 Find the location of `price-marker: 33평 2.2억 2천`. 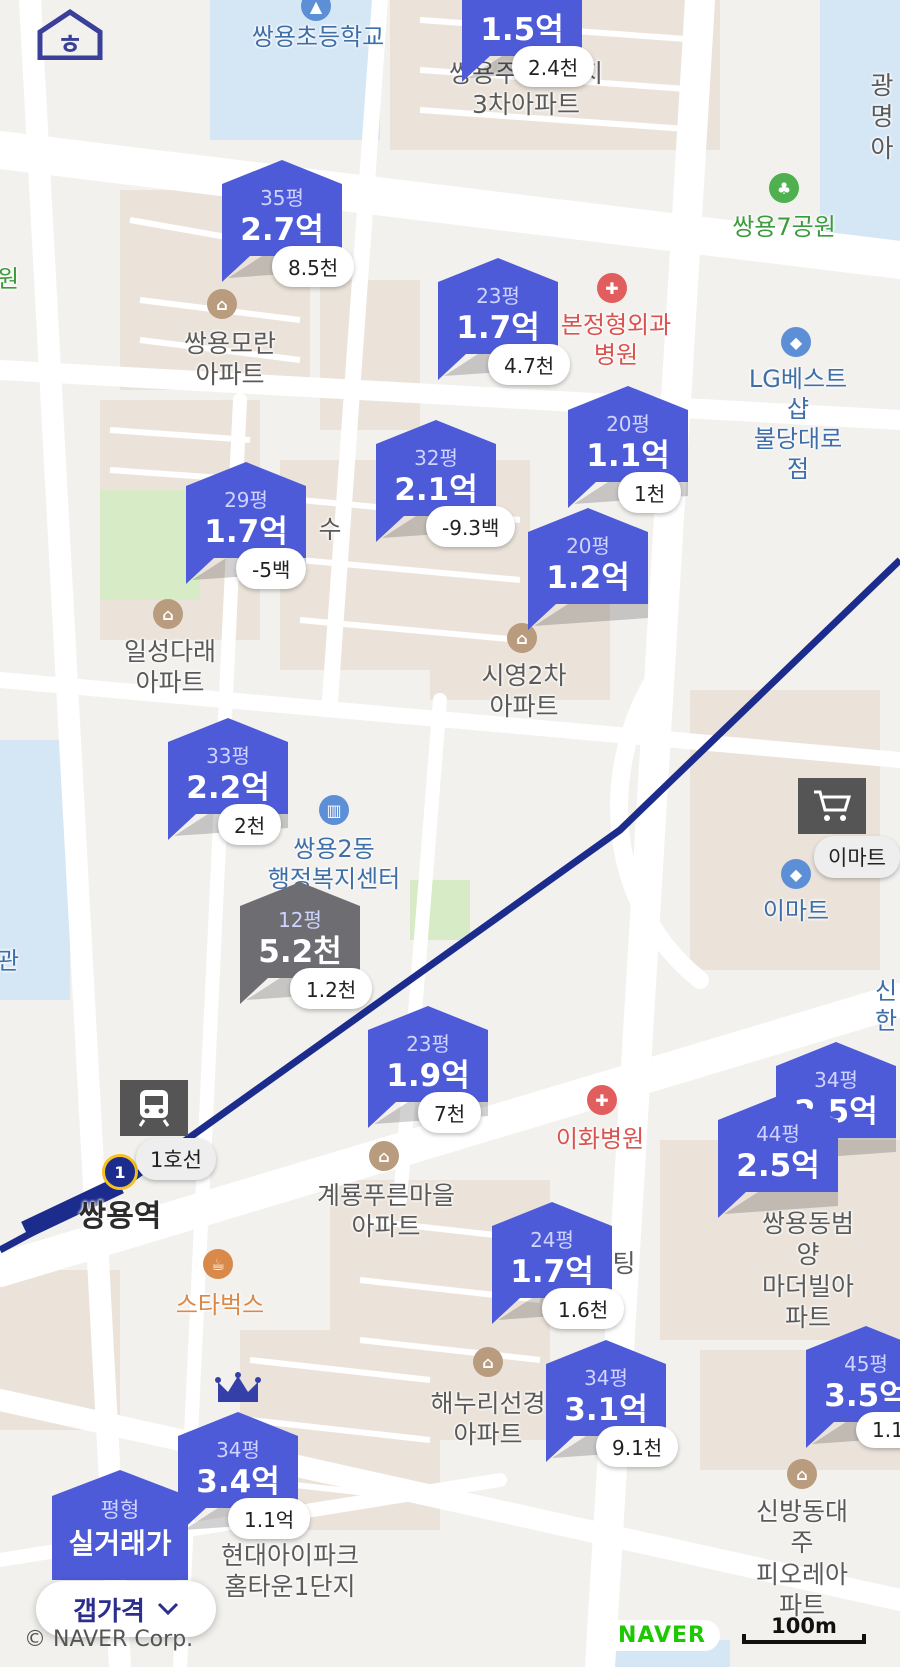

price-marker: 33평 2.2억 2천 is located at coordinates (228, 783).